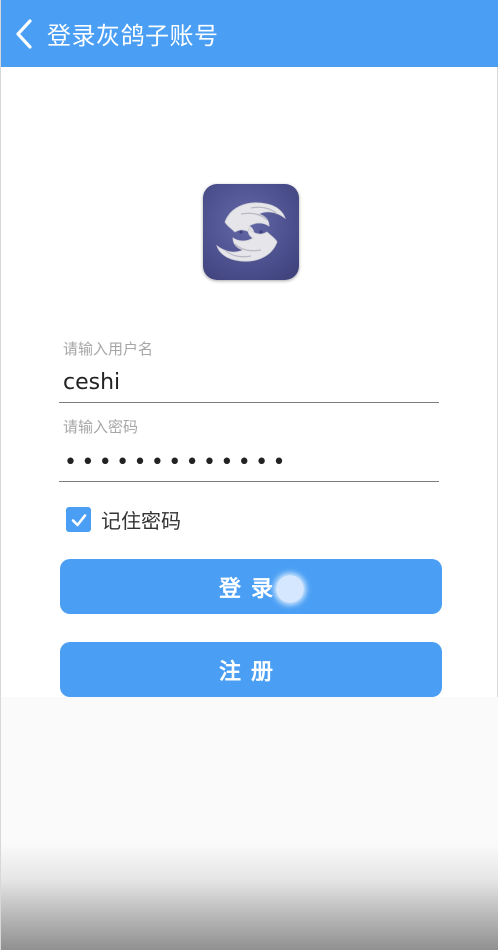  Describe the element at coordinates (249, 33) in the screenshot. I see `title-bar: 登录灰鸽子账号` at that location.